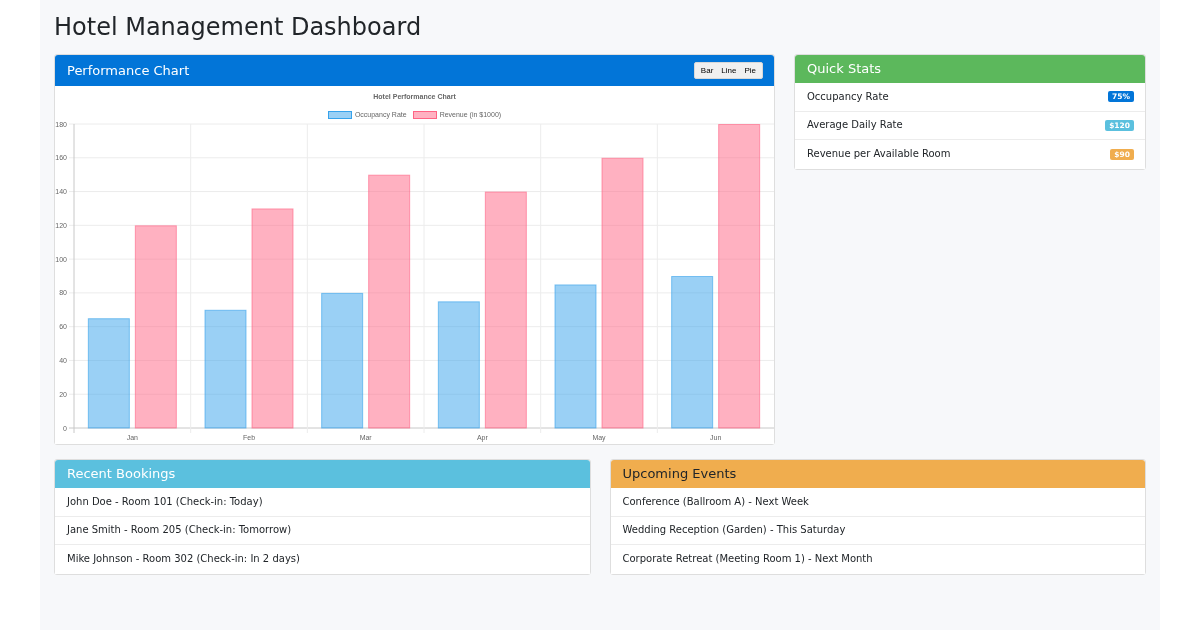 The image size is (1200, 630). I want to click on card-title: Upcoming Events, so click(679, 474).